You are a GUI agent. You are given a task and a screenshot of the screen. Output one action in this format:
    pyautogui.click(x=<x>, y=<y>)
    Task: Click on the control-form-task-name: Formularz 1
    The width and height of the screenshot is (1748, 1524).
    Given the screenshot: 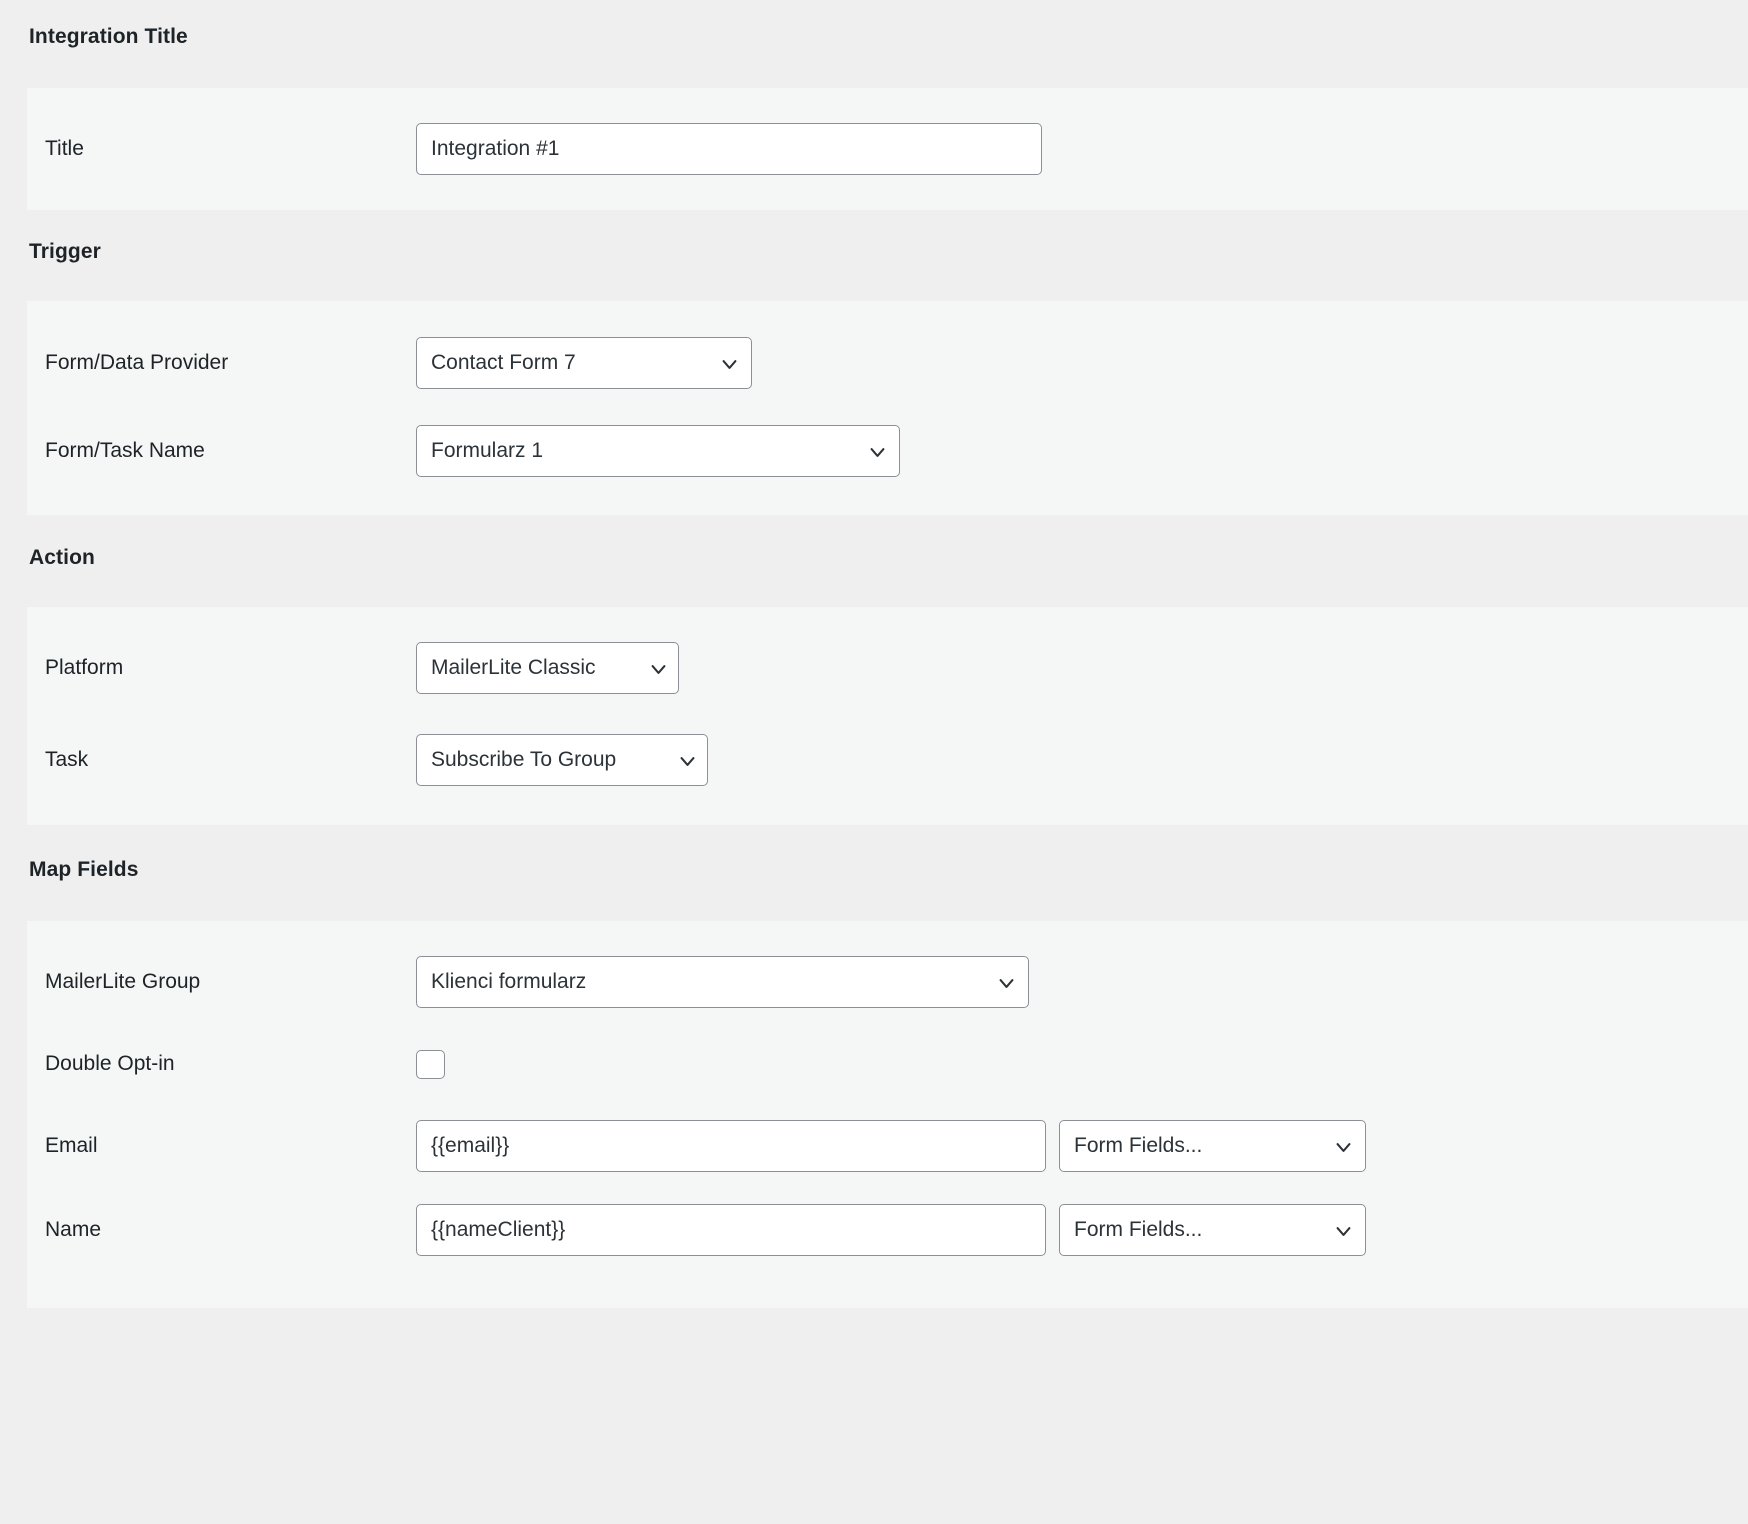 What is the action you would take?
    pyautogui.click(x=658, y=451)
    